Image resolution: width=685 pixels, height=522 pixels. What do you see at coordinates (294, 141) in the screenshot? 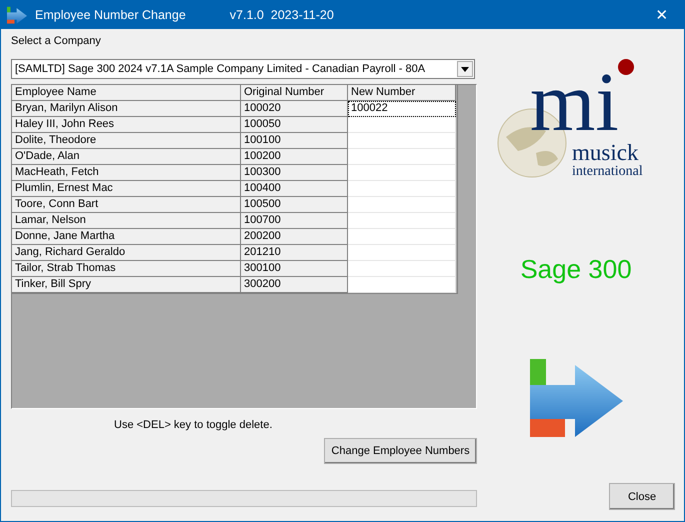
I see `table-cell: 100100` at bounding box center [294, 141].